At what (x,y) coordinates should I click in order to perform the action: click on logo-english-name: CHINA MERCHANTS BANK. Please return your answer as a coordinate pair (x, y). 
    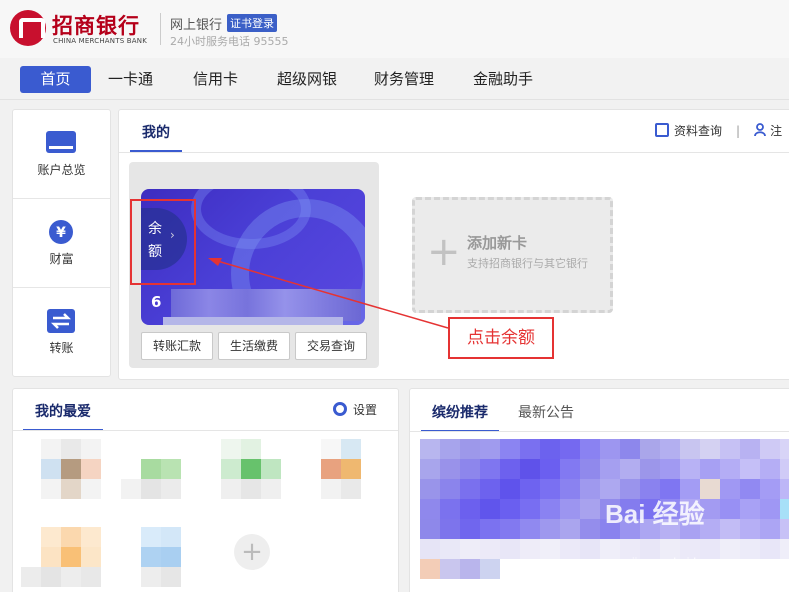
    Looking at the image, I should click on (100, 41).